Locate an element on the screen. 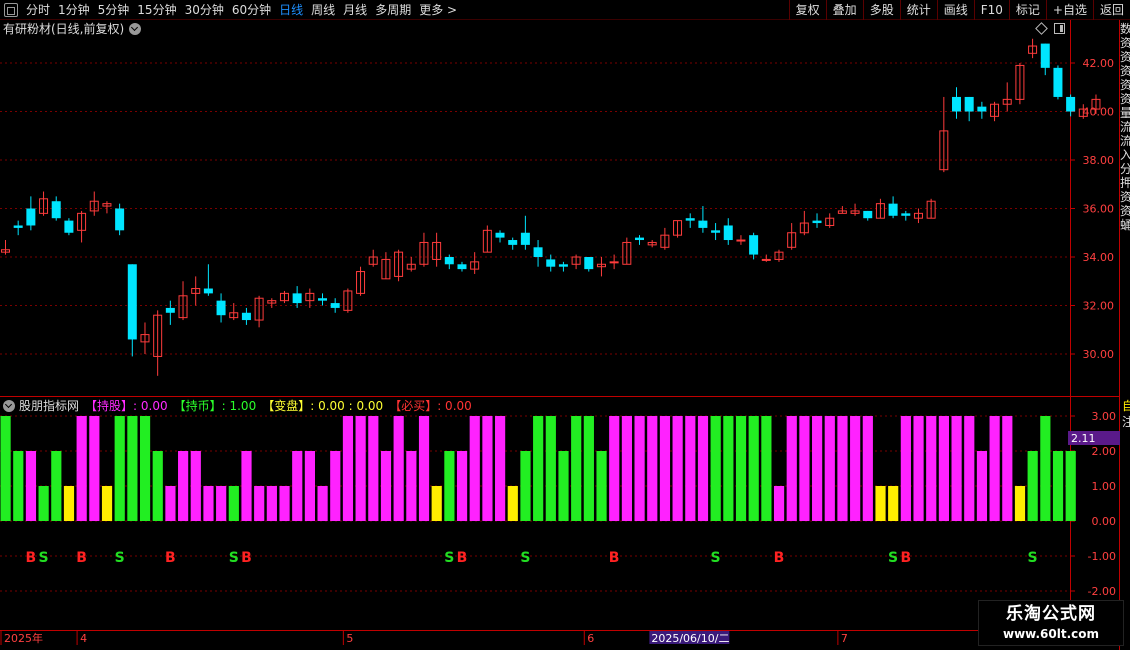 This screenshot has width=1130, height=650. price-tick-label: 36.00 is located at coordinates (1099, 209).